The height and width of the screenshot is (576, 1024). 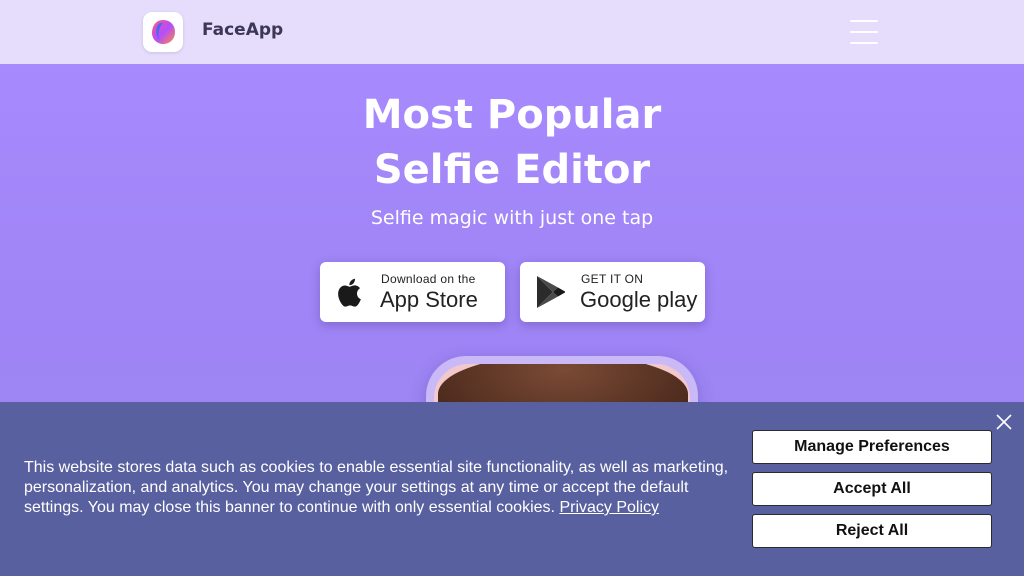 I want to click on brand-name: FaceApp, so click(x=242, y=30).